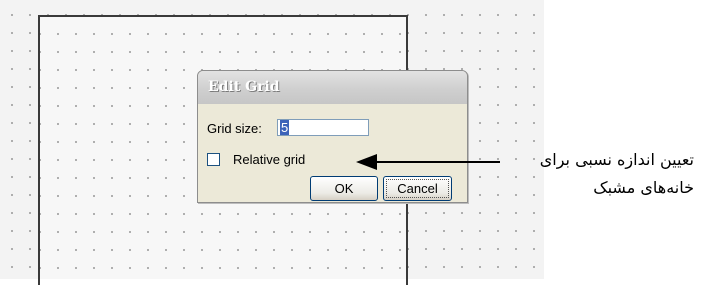  Describe the element at coordinates (643, 187) in the screenshot. I see `annotation-line-2: خانه‌های مشبک` at that location.